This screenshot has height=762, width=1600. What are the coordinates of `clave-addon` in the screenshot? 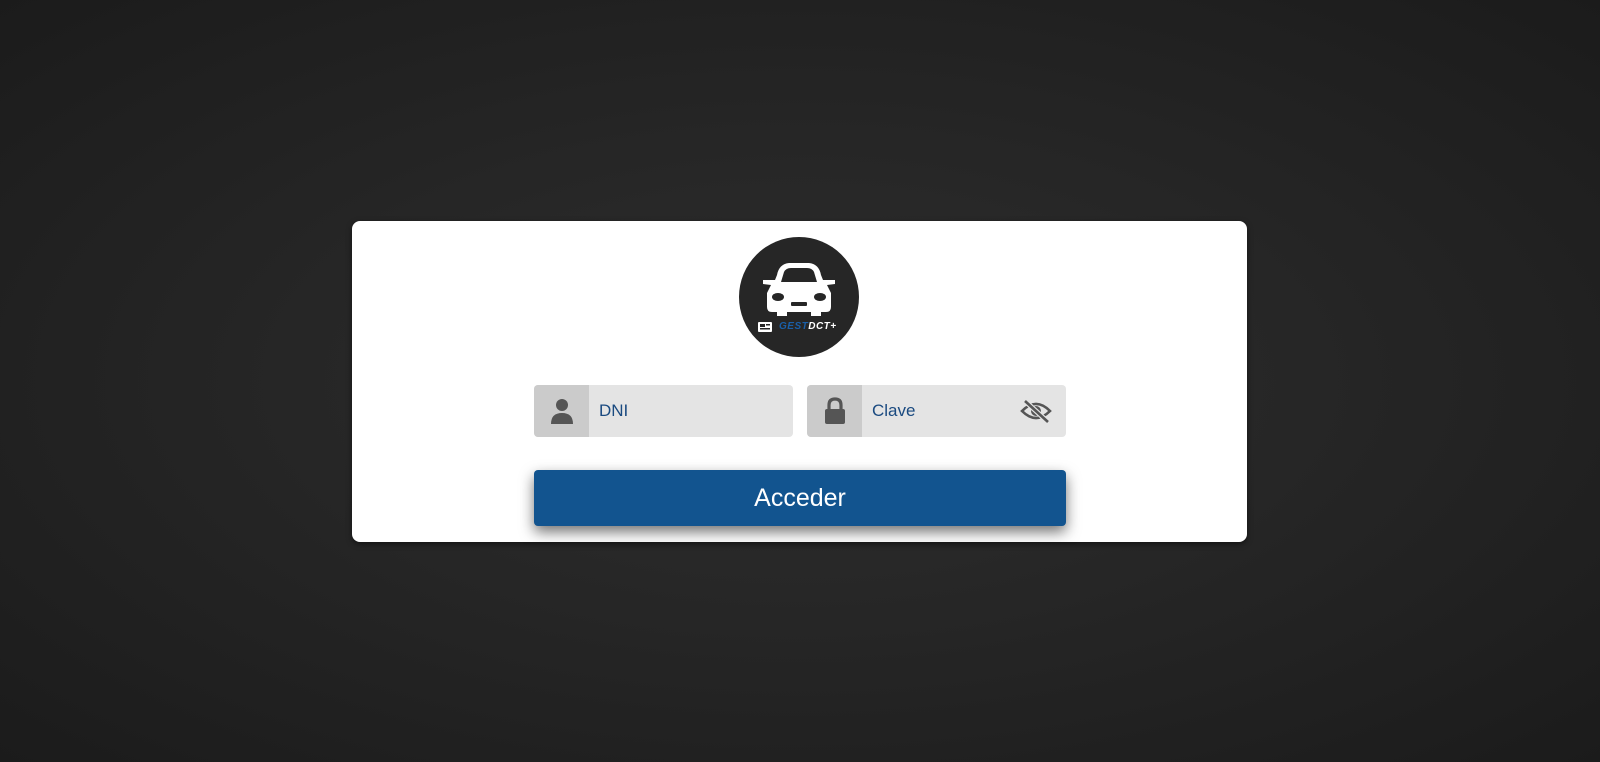 It's located at (834, 411).